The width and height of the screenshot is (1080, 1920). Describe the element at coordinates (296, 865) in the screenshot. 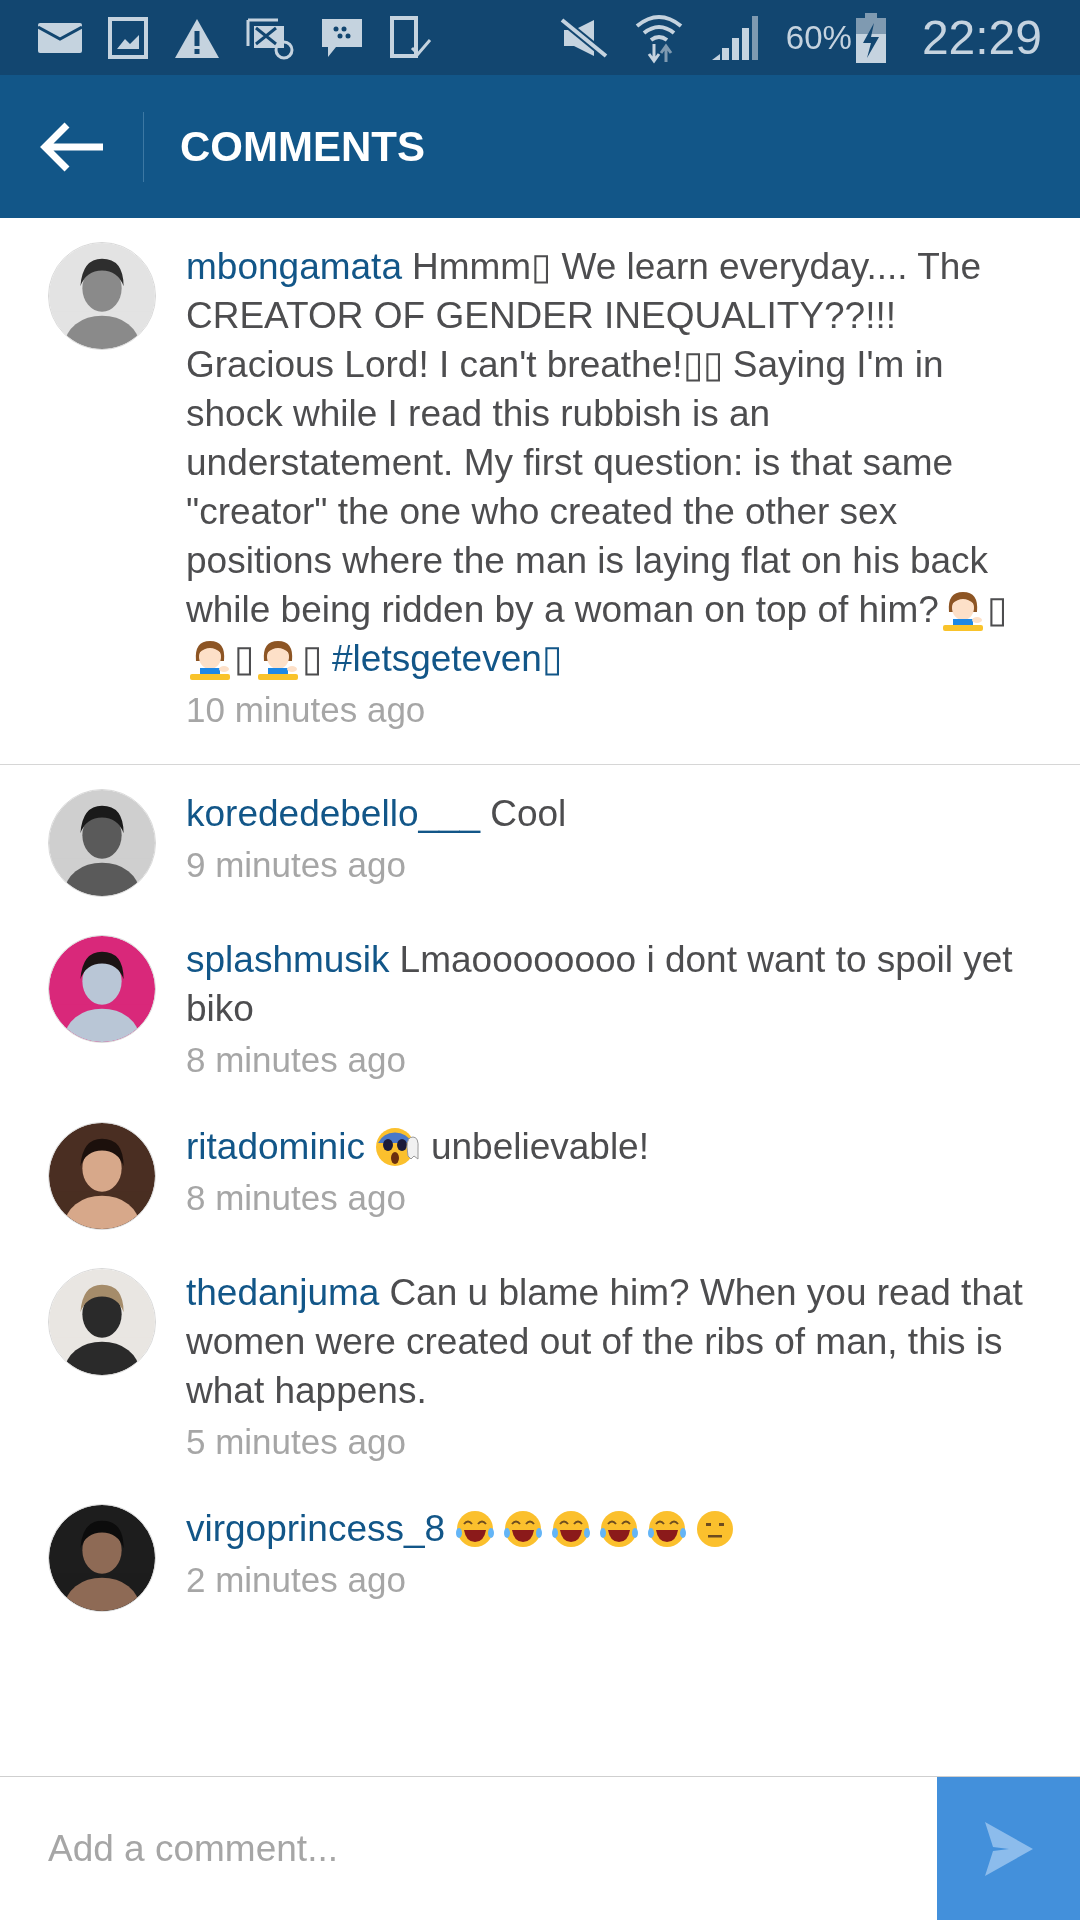

I see `comment-time: 9 minutes ago` at that location.